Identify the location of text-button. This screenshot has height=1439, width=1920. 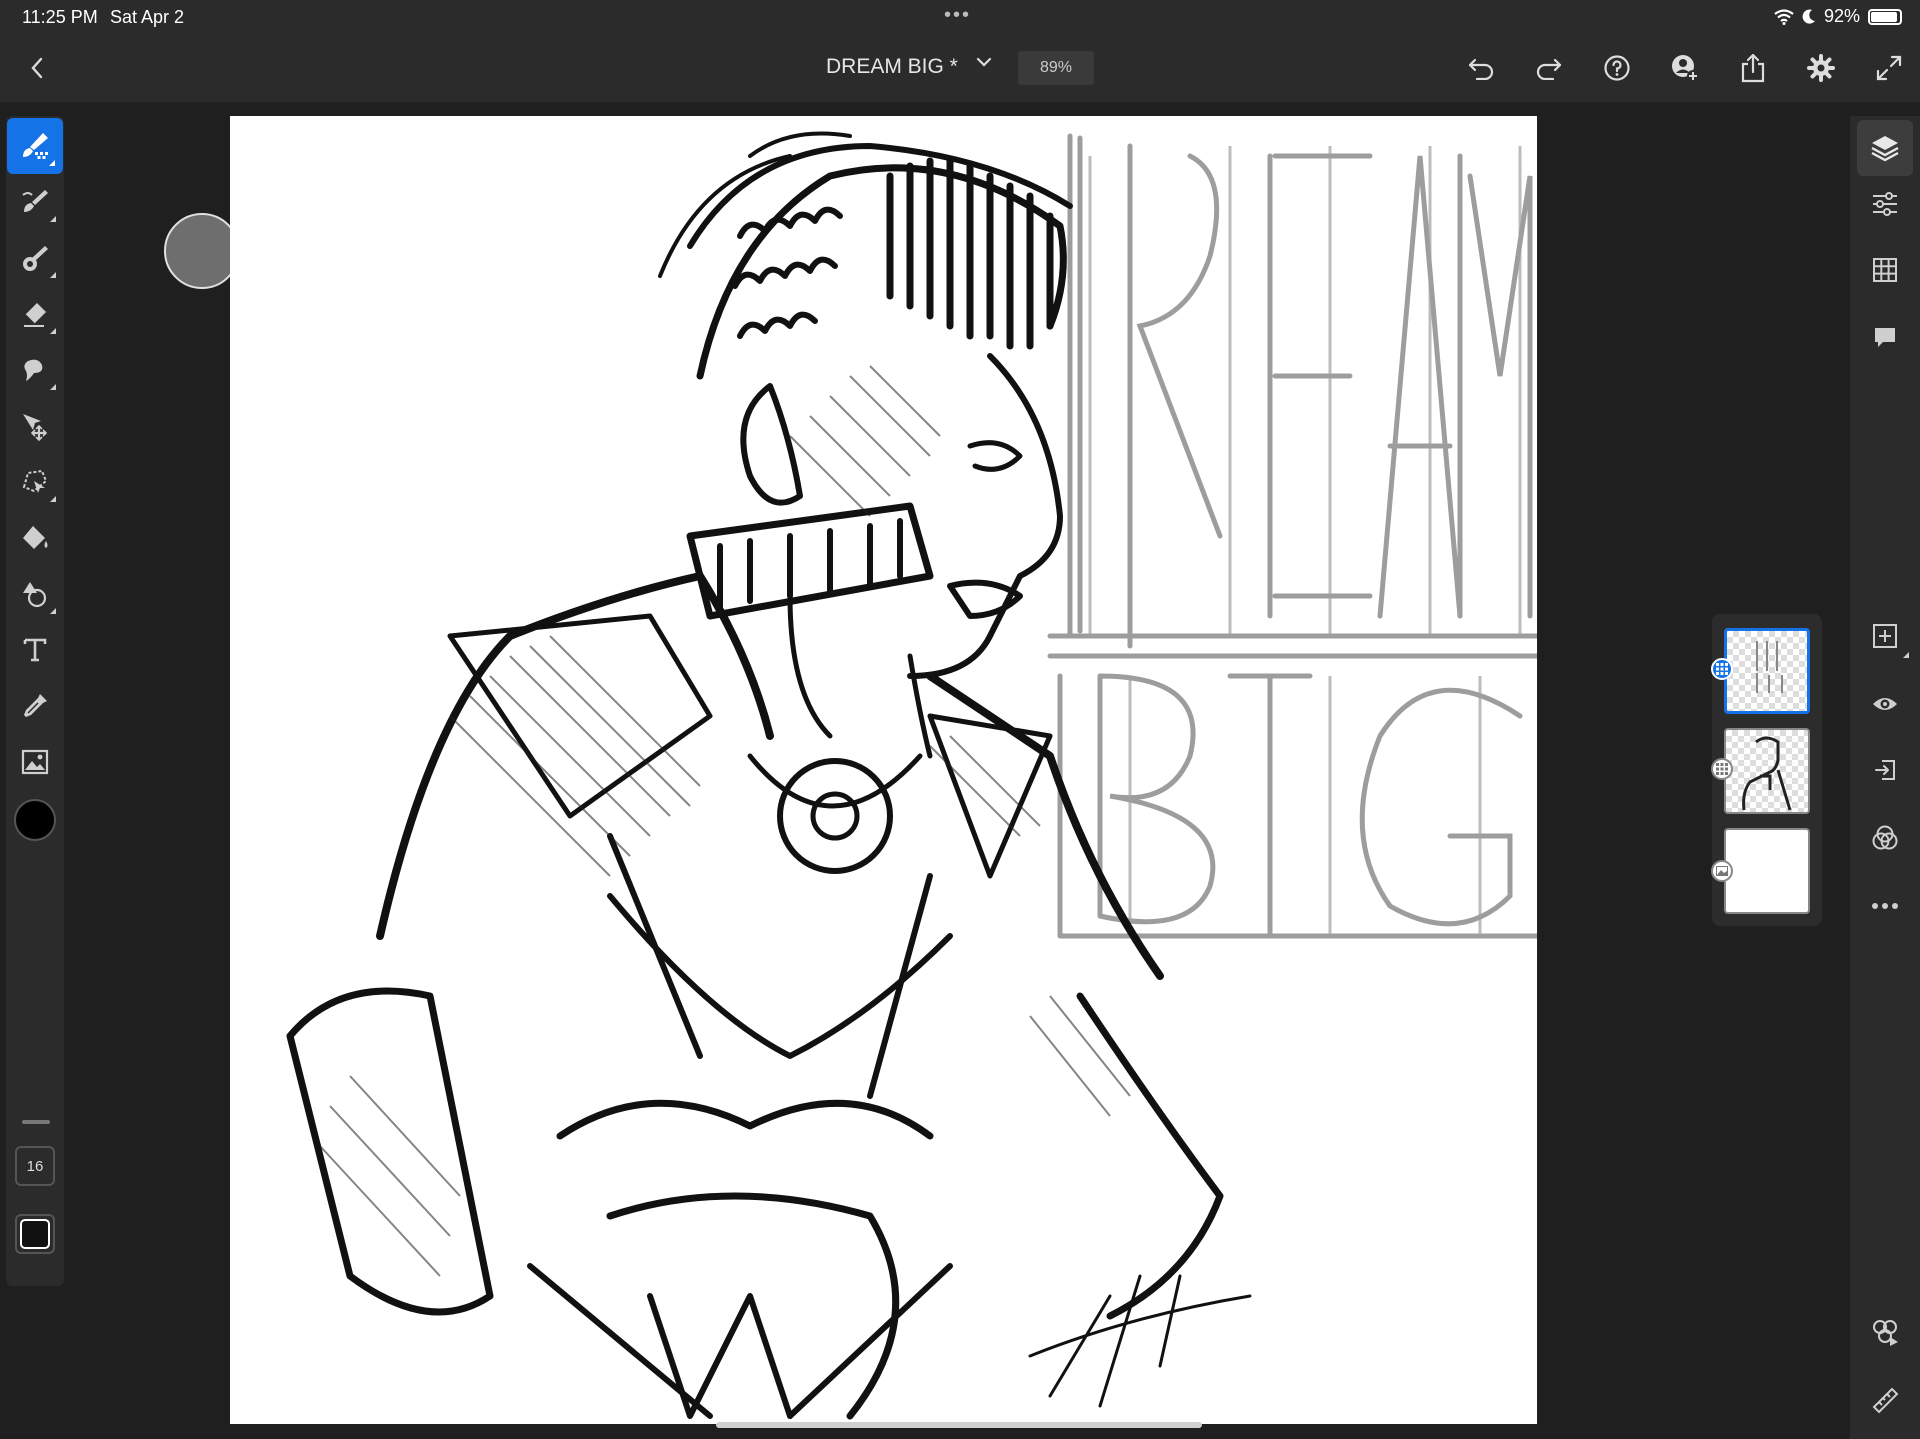
(35, 650).